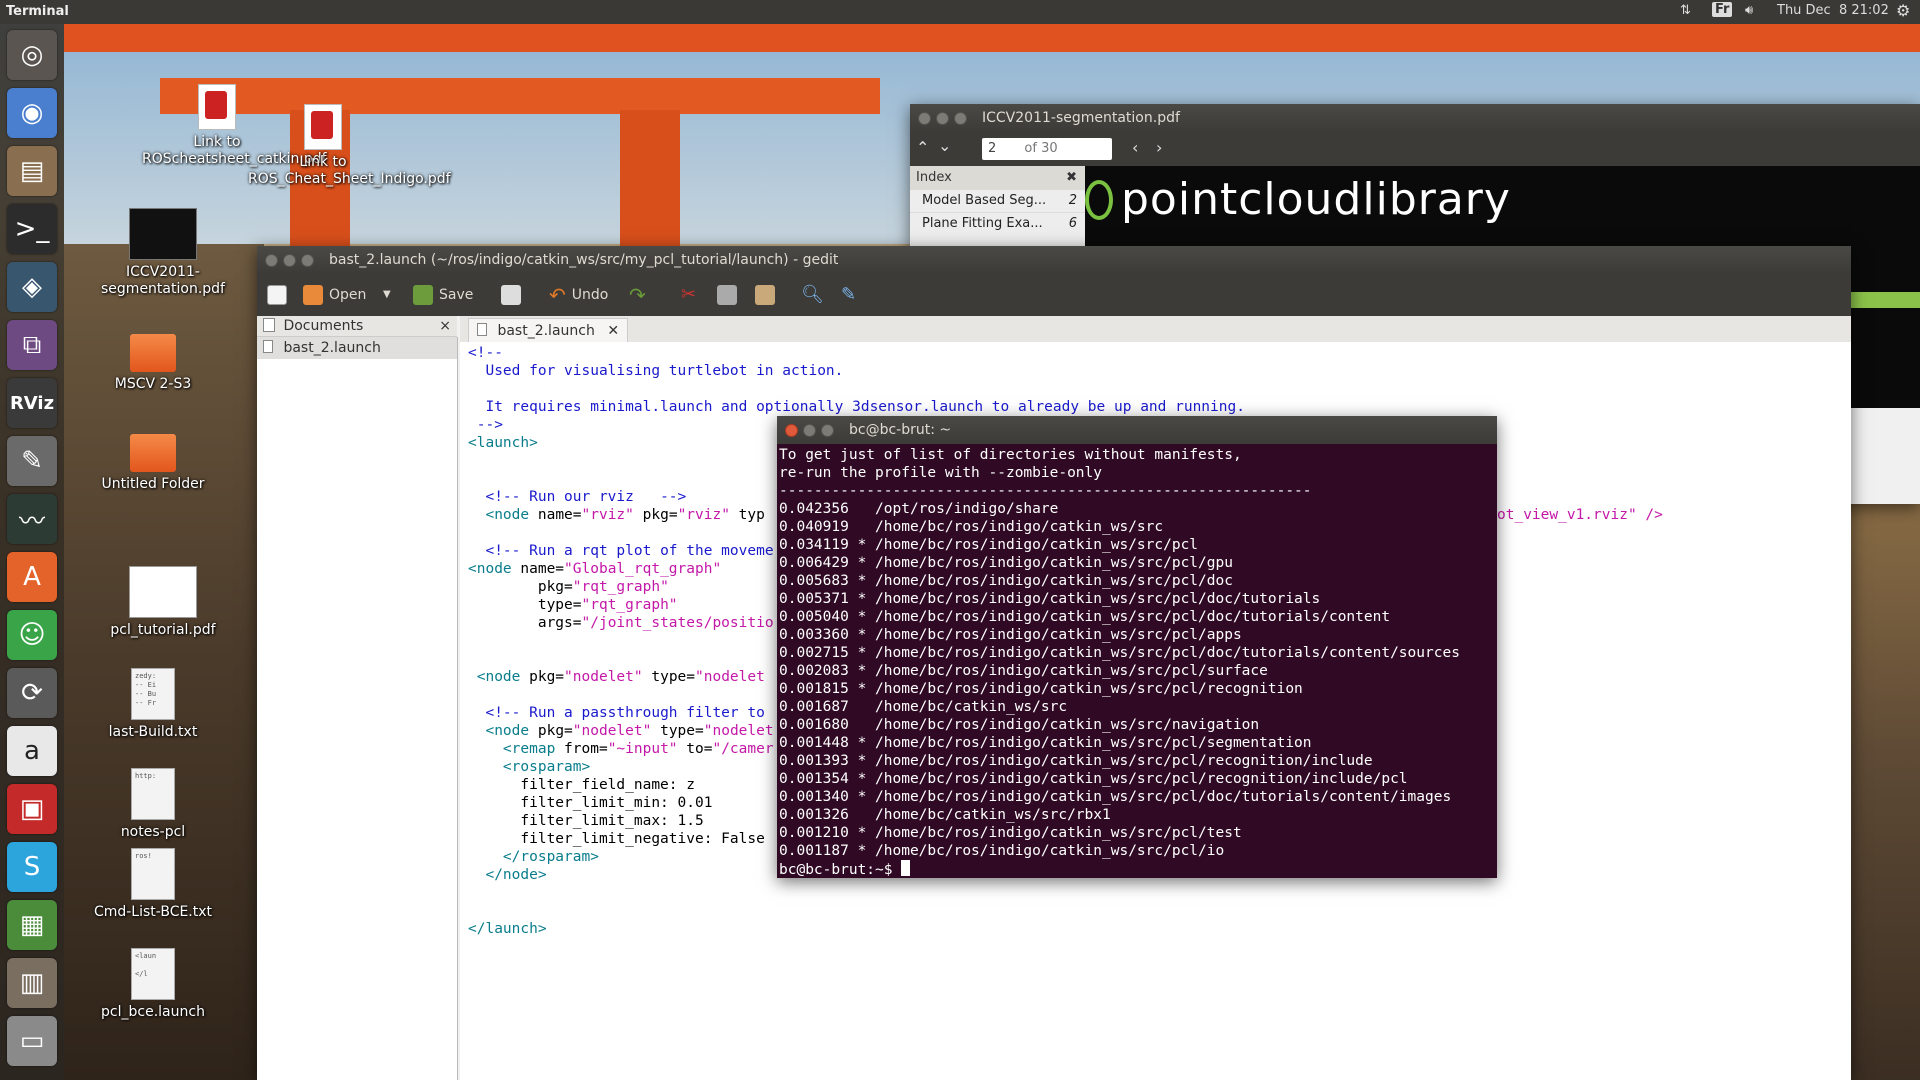  Describe the element at coordinates (997, 178) in the screenshot. I see `index-header: Index ✖` at that location.